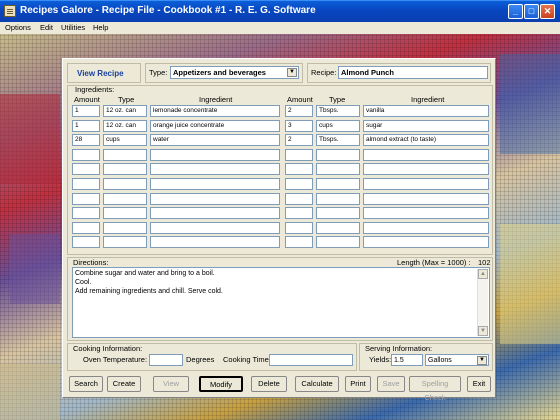 This screenshot has height=420, width=560. What do you see at coordinates (483, 274) in the screenshot?
I see `scroll-up-icon: ▲` at bounding box center [483, 274].